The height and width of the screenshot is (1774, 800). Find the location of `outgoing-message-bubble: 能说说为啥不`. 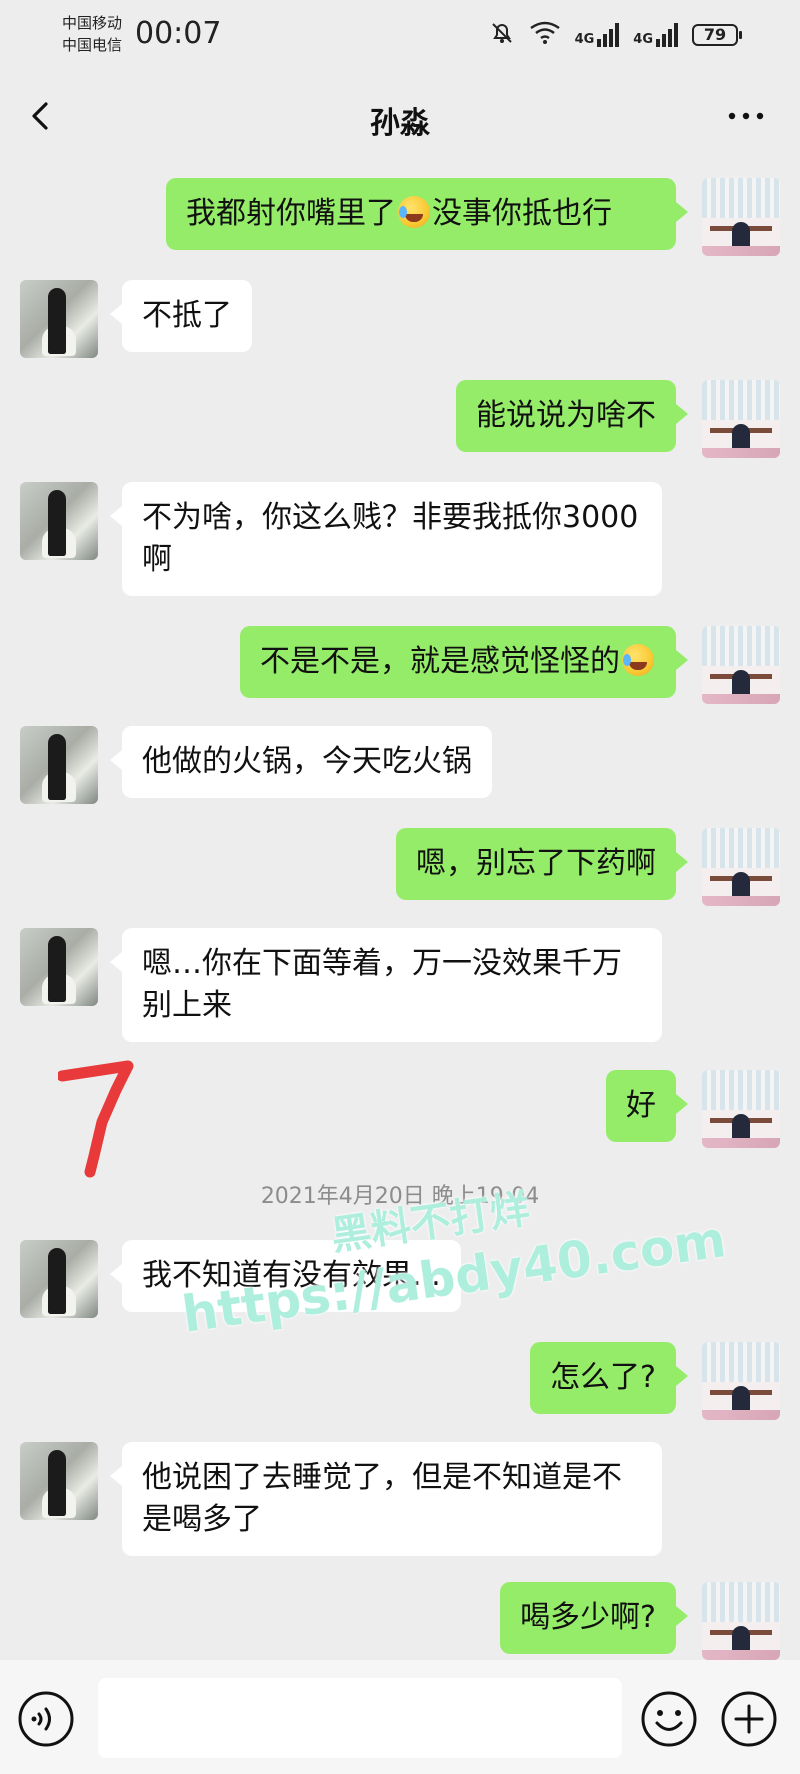

outgoing-message-bubble: 能说说为啥不 is located at coordinates (572, 416).